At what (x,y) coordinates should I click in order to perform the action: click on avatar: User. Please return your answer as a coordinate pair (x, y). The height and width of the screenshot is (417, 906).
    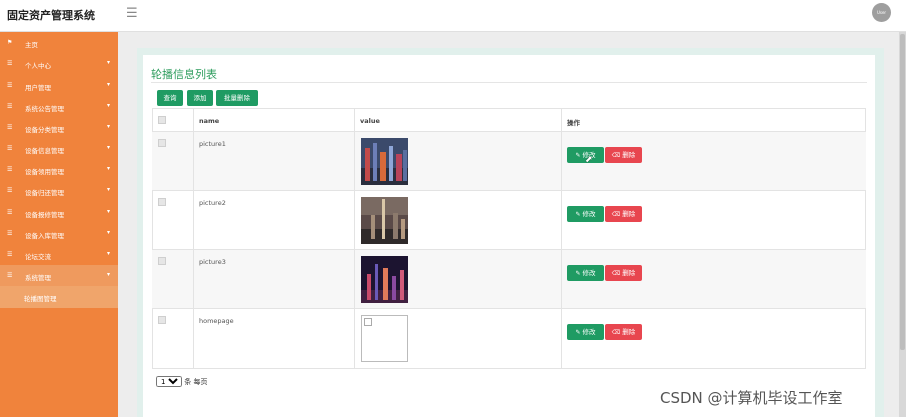
    Looking at the image, I should click on (881, 12).